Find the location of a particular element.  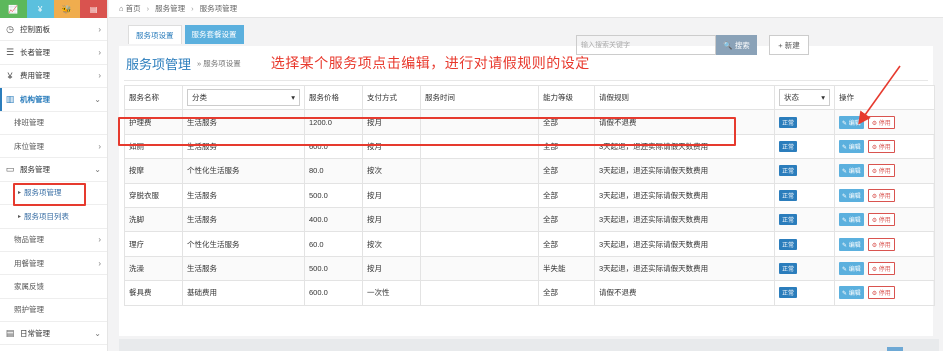

col-header-leave-rule: 请假规则 is located at coordinates (684, 97).